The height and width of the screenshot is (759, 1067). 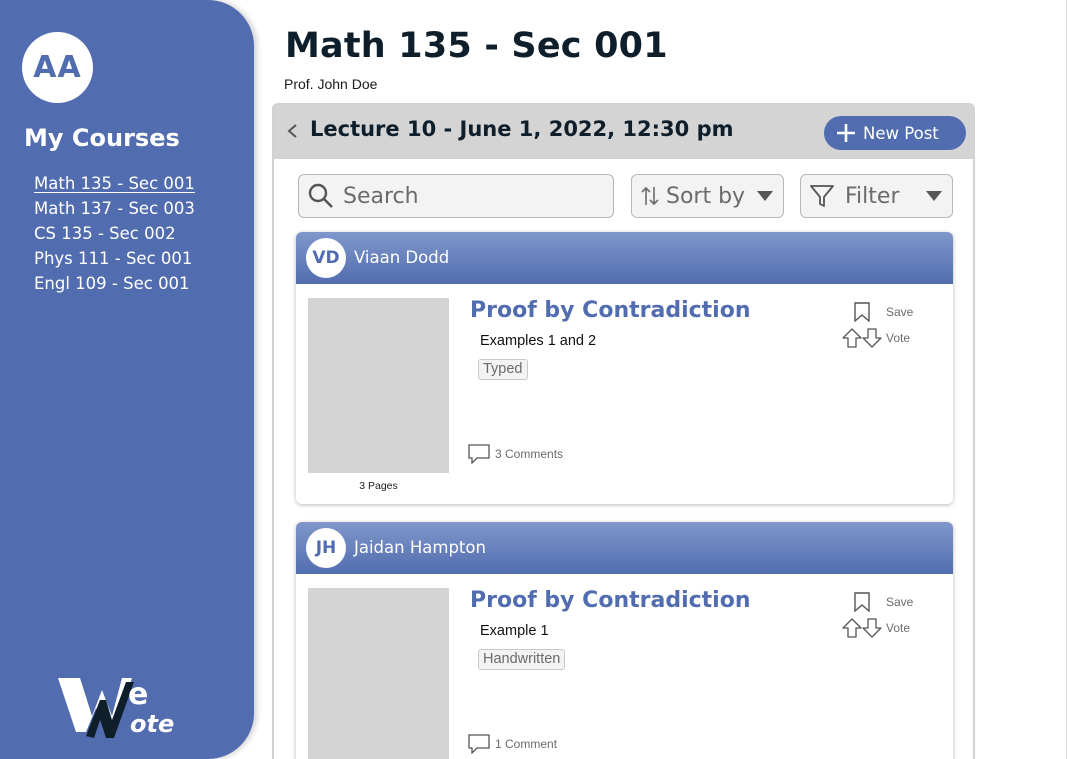 What do you see at coordinates (320, 195) in the screenshot?
I see `search-icon` at bounding box center [320, 195].